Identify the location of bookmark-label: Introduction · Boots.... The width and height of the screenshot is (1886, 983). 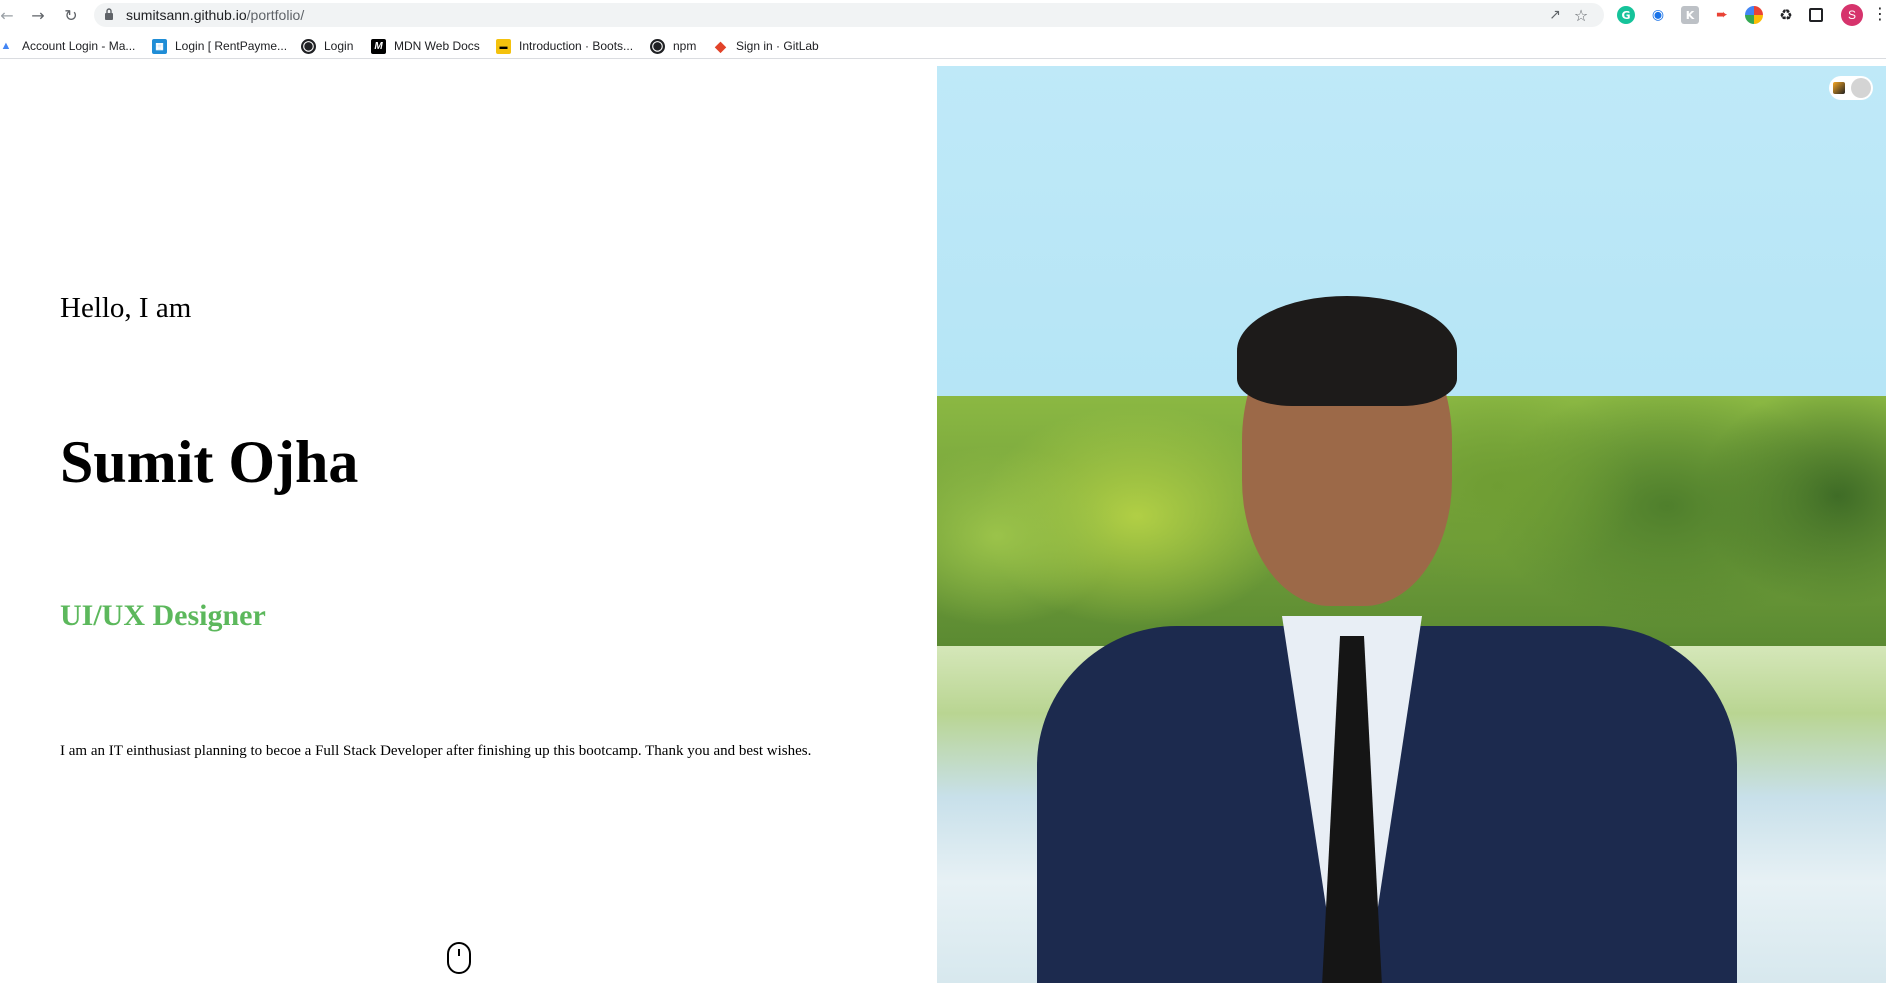
(576, 46).